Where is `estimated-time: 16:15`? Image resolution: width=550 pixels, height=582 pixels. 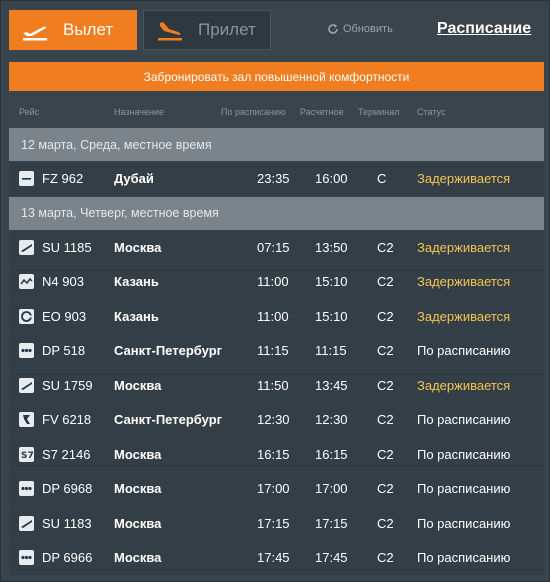
estimated-time: 16:15 is located at coordinates (331, 454).